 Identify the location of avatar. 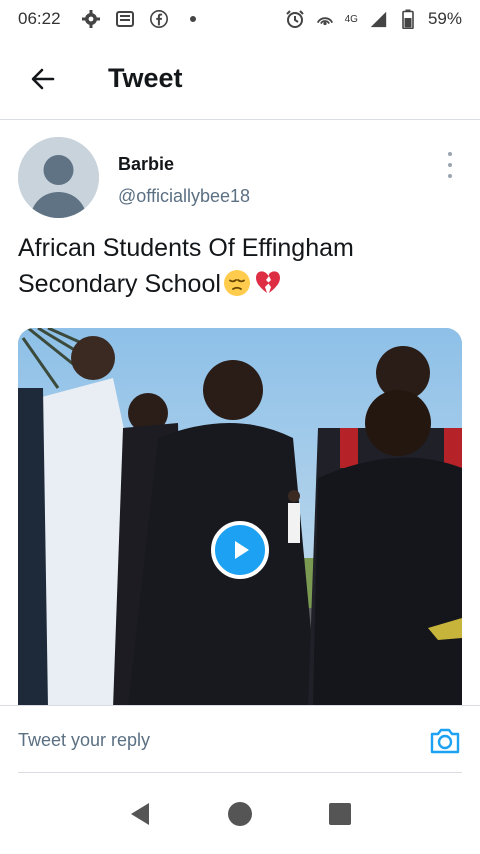
(58, 177).